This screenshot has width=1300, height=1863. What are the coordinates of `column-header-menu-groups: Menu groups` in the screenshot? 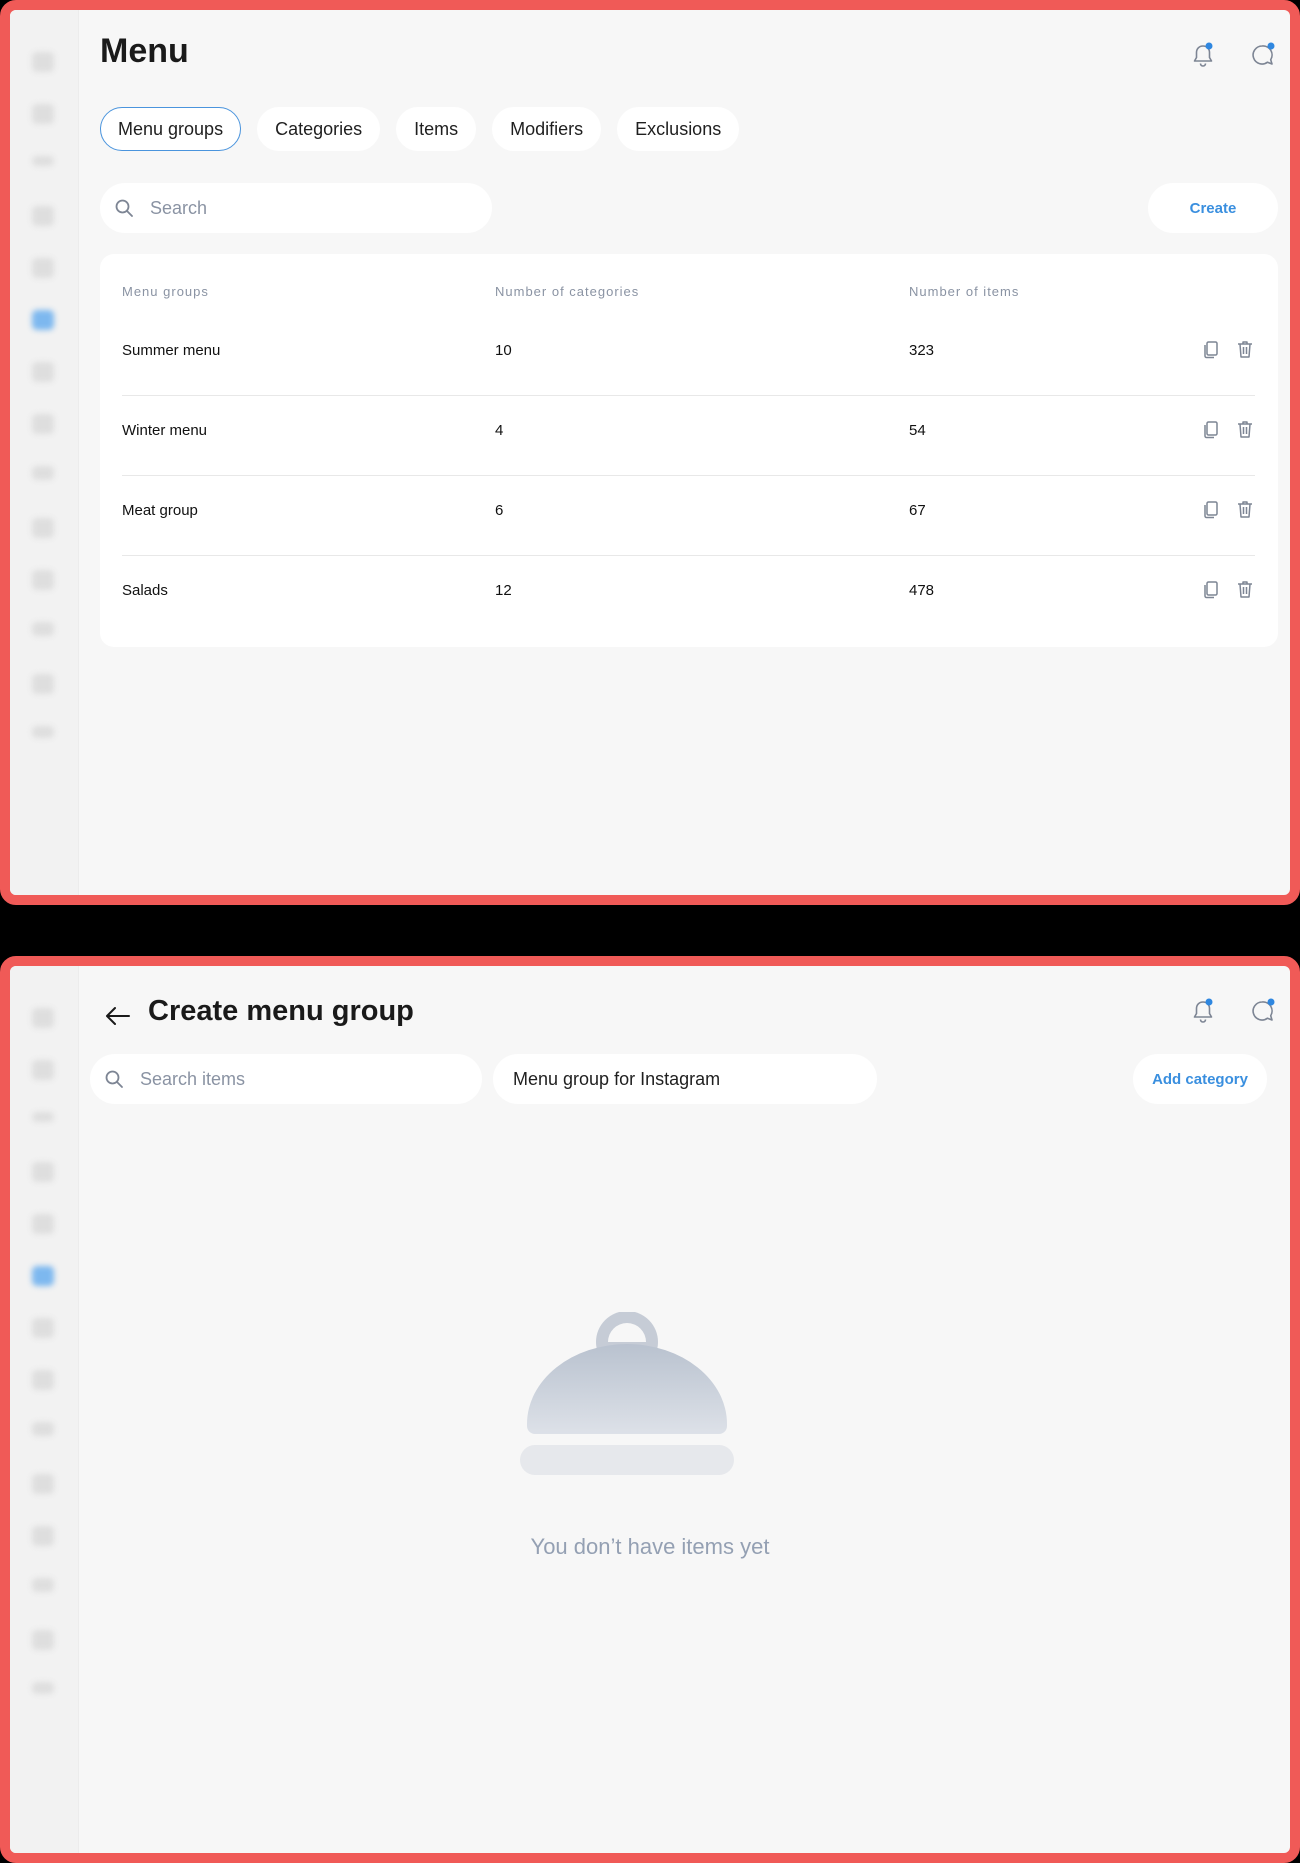 It's located at (165, 291).